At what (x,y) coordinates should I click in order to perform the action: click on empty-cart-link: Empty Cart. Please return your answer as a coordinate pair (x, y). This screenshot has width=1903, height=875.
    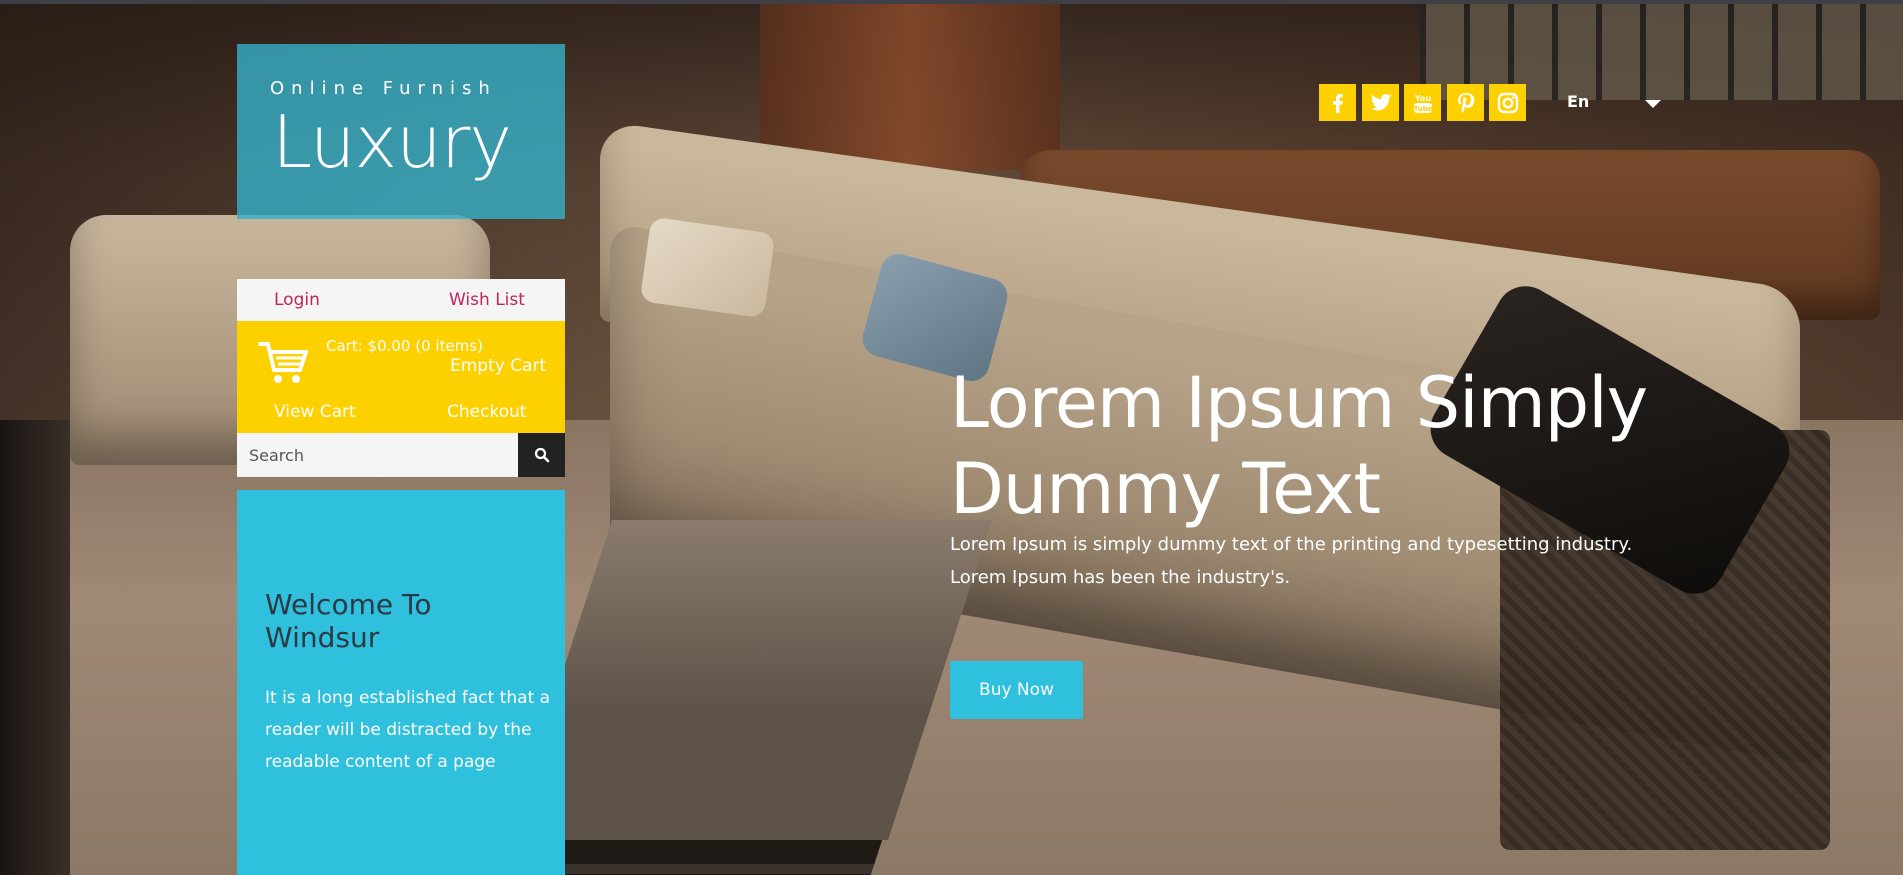
    Looking at the image, I should click on (498, 366).